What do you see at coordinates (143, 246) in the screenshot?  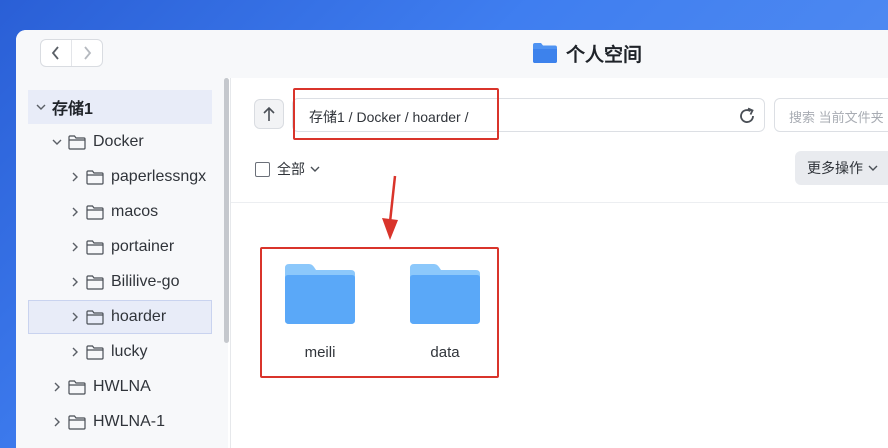 I see `tree-item-label: portainer` at bounding box center [143, 246].